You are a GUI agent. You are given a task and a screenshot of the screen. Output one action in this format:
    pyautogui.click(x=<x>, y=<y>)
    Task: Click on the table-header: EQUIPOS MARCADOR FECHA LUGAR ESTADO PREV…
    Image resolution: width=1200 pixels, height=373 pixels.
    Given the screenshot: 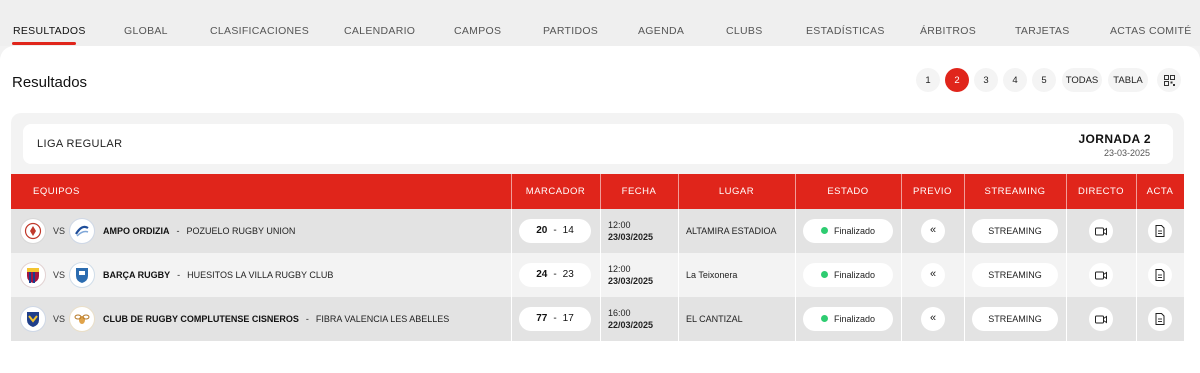 What is the action you would take?
    pyautogui.click(x=597, y=191)
    